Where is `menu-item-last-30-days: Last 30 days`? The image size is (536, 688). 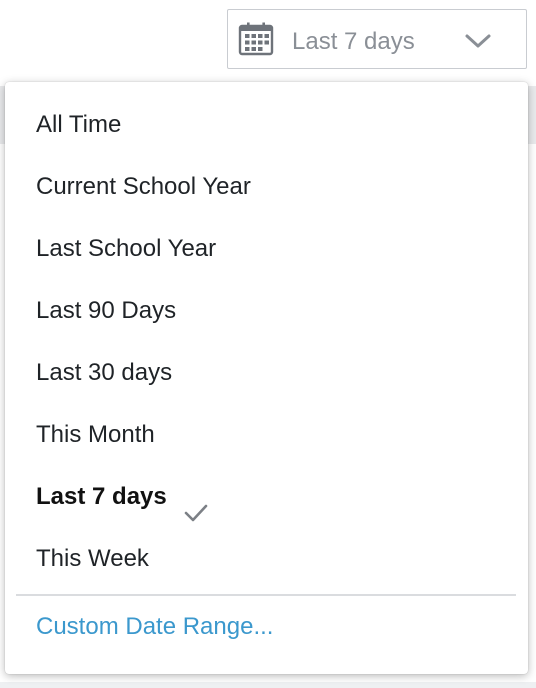
menu-item-last-30-days: Last 30 days is located at coordinates (266, 373).